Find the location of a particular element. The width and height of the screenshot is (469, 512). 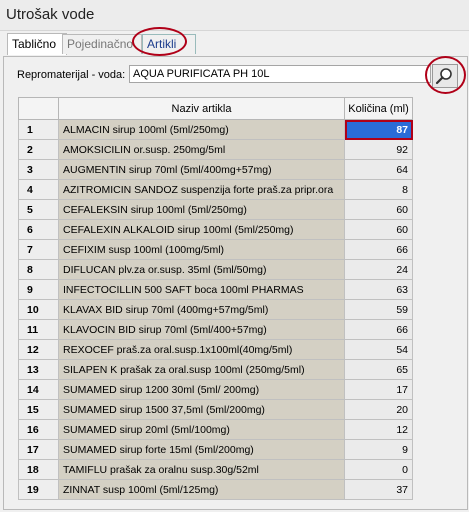

table-row: 2 AMOKSICILIN or.susp. 250mg/5ml 92 is located at coordinates (215, 149).